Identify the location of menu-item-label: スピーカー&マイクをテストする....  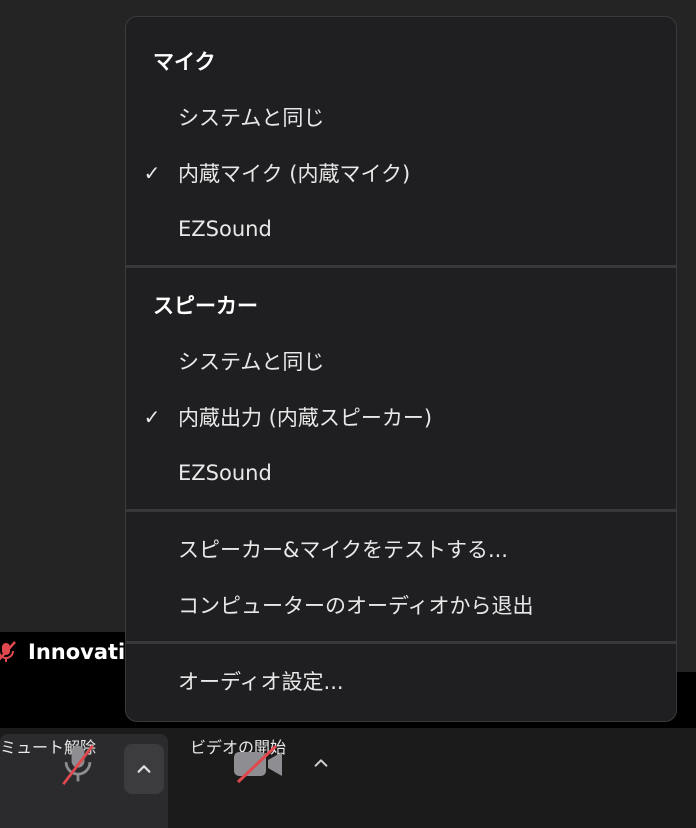
(343, 550).